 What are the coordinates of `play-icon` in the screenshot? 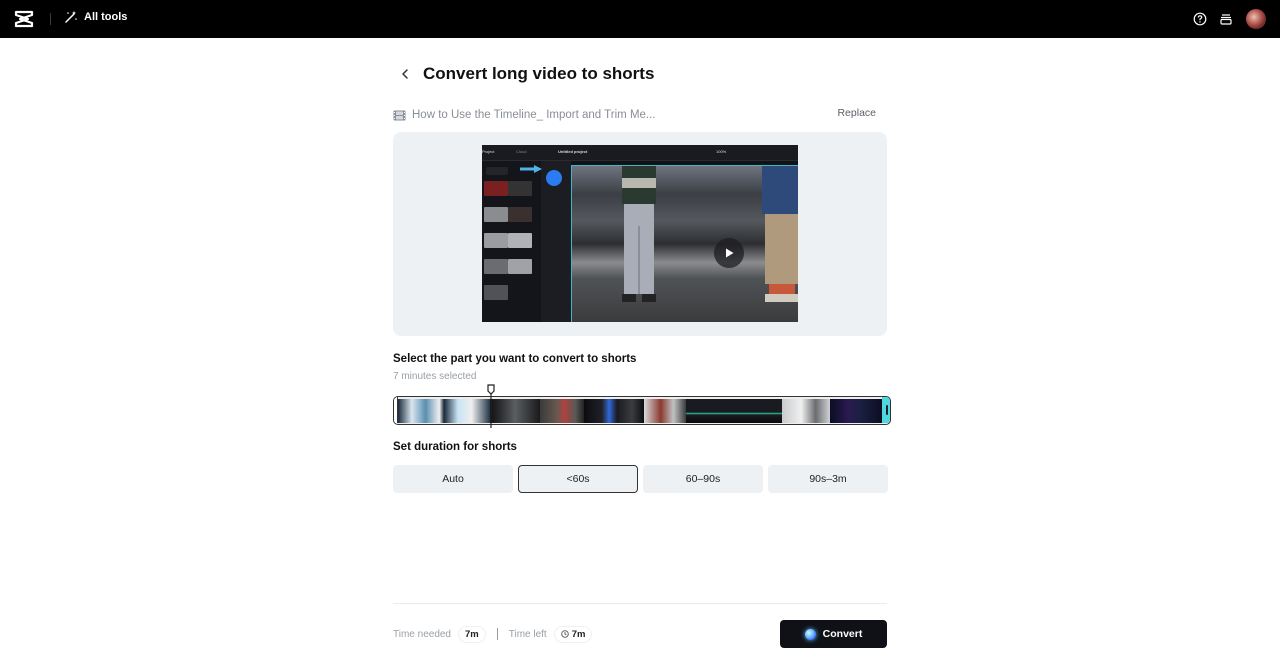 It's located at (730, 253).